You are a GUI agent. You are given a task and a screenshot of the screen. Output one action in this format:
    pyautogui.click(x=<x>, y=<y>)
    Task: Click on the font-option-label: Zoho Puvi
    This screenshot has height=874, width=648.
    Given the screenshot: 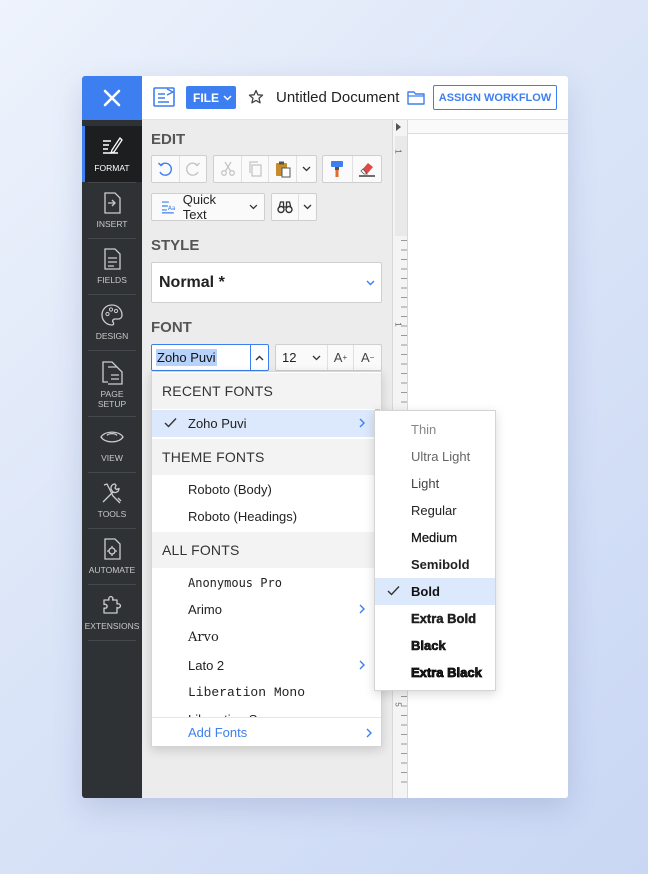 What is the action you would take?
    pyautogui.click(x=217, y=423)
    